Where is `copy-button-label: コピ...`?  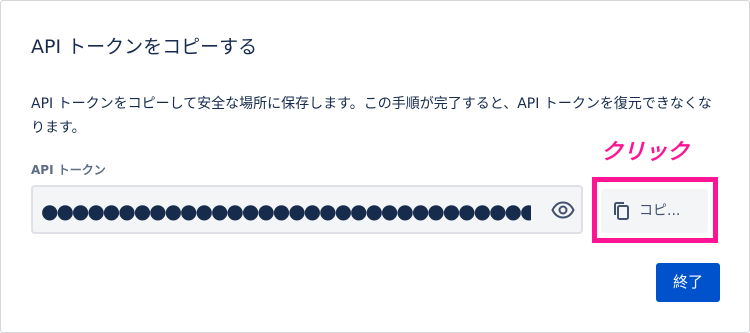
copy-button-label: コピ... is located at coordinates (660, 211).